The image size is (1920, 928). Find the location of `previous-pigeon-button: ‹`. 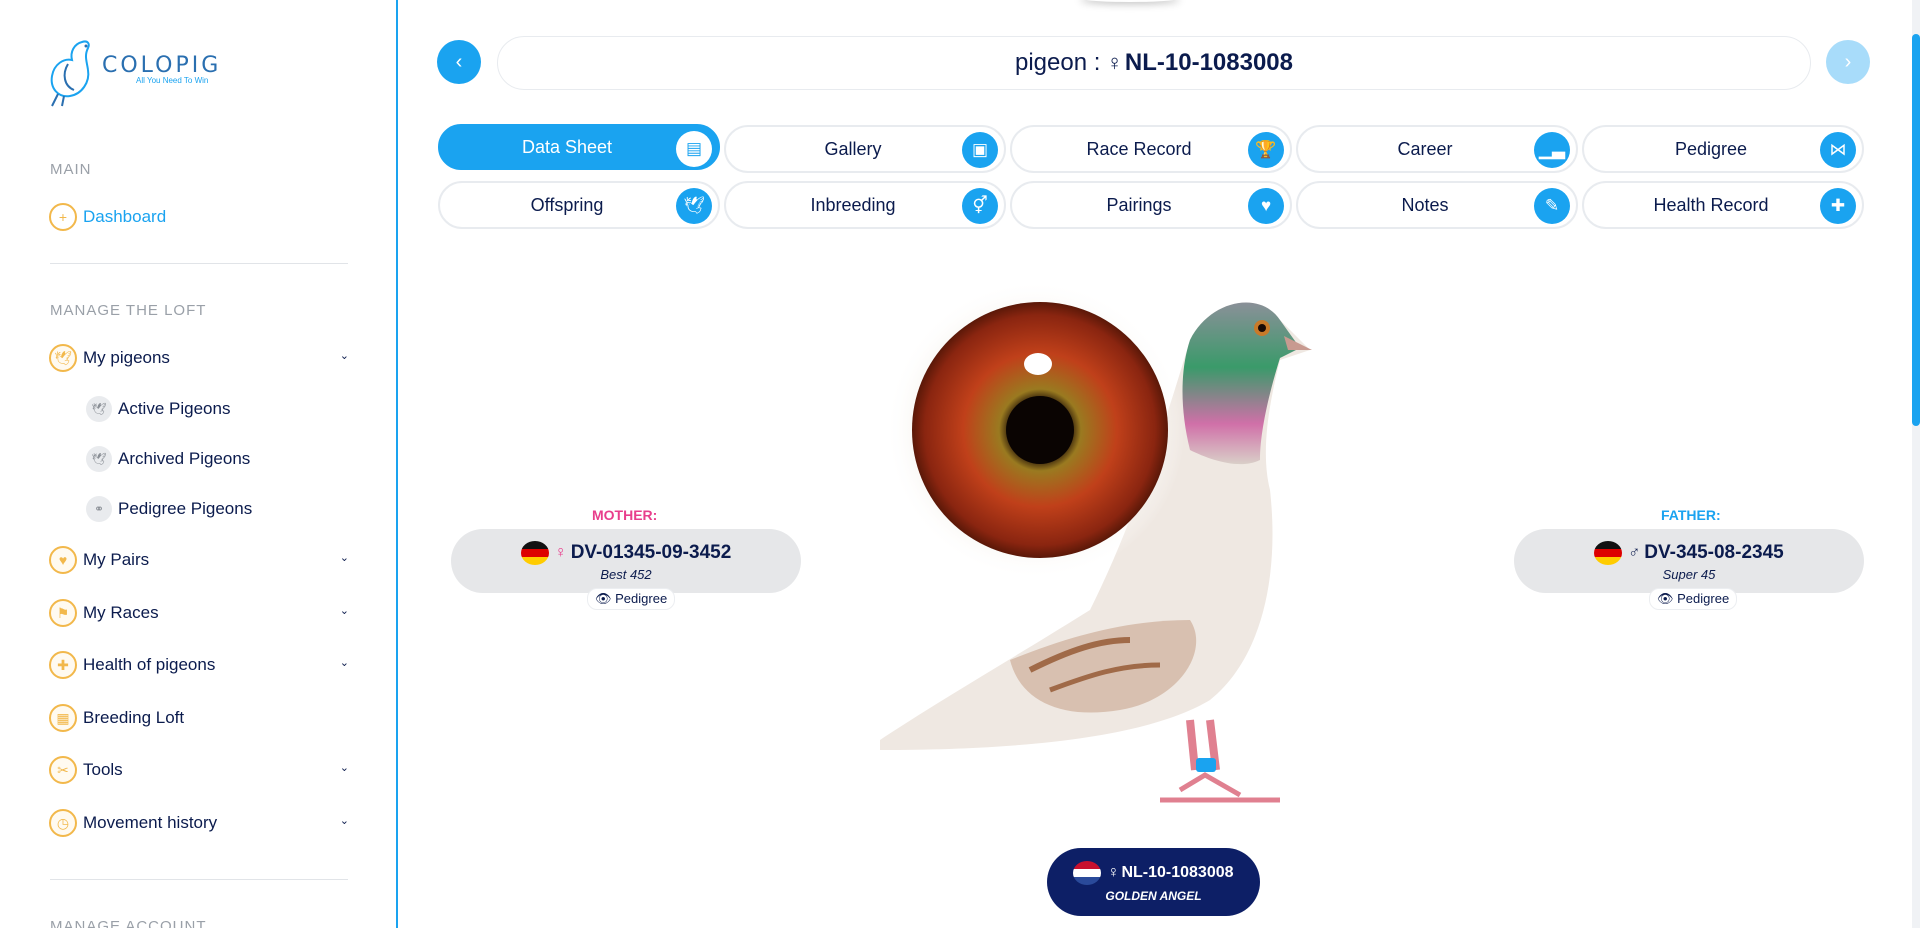

previous-pigeon-button: ‹ is located at coordinates (459, 62).